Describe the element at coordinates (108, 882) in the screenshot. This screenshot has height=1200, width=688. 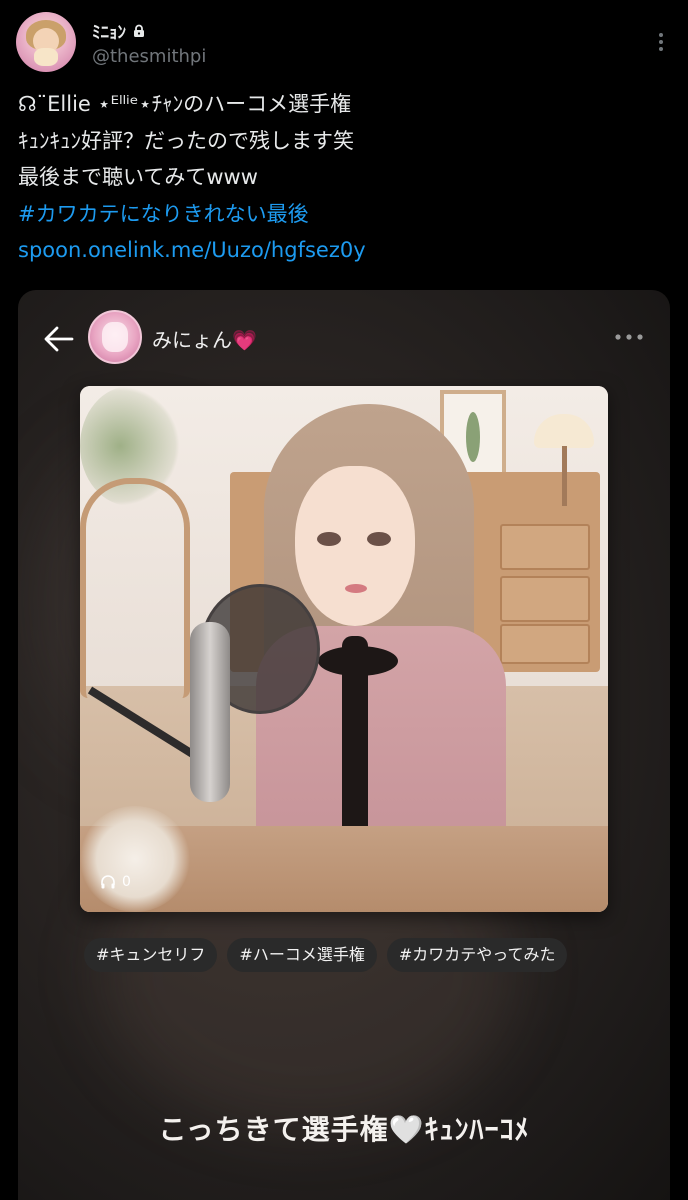
I see `headphone-icon` at that location.